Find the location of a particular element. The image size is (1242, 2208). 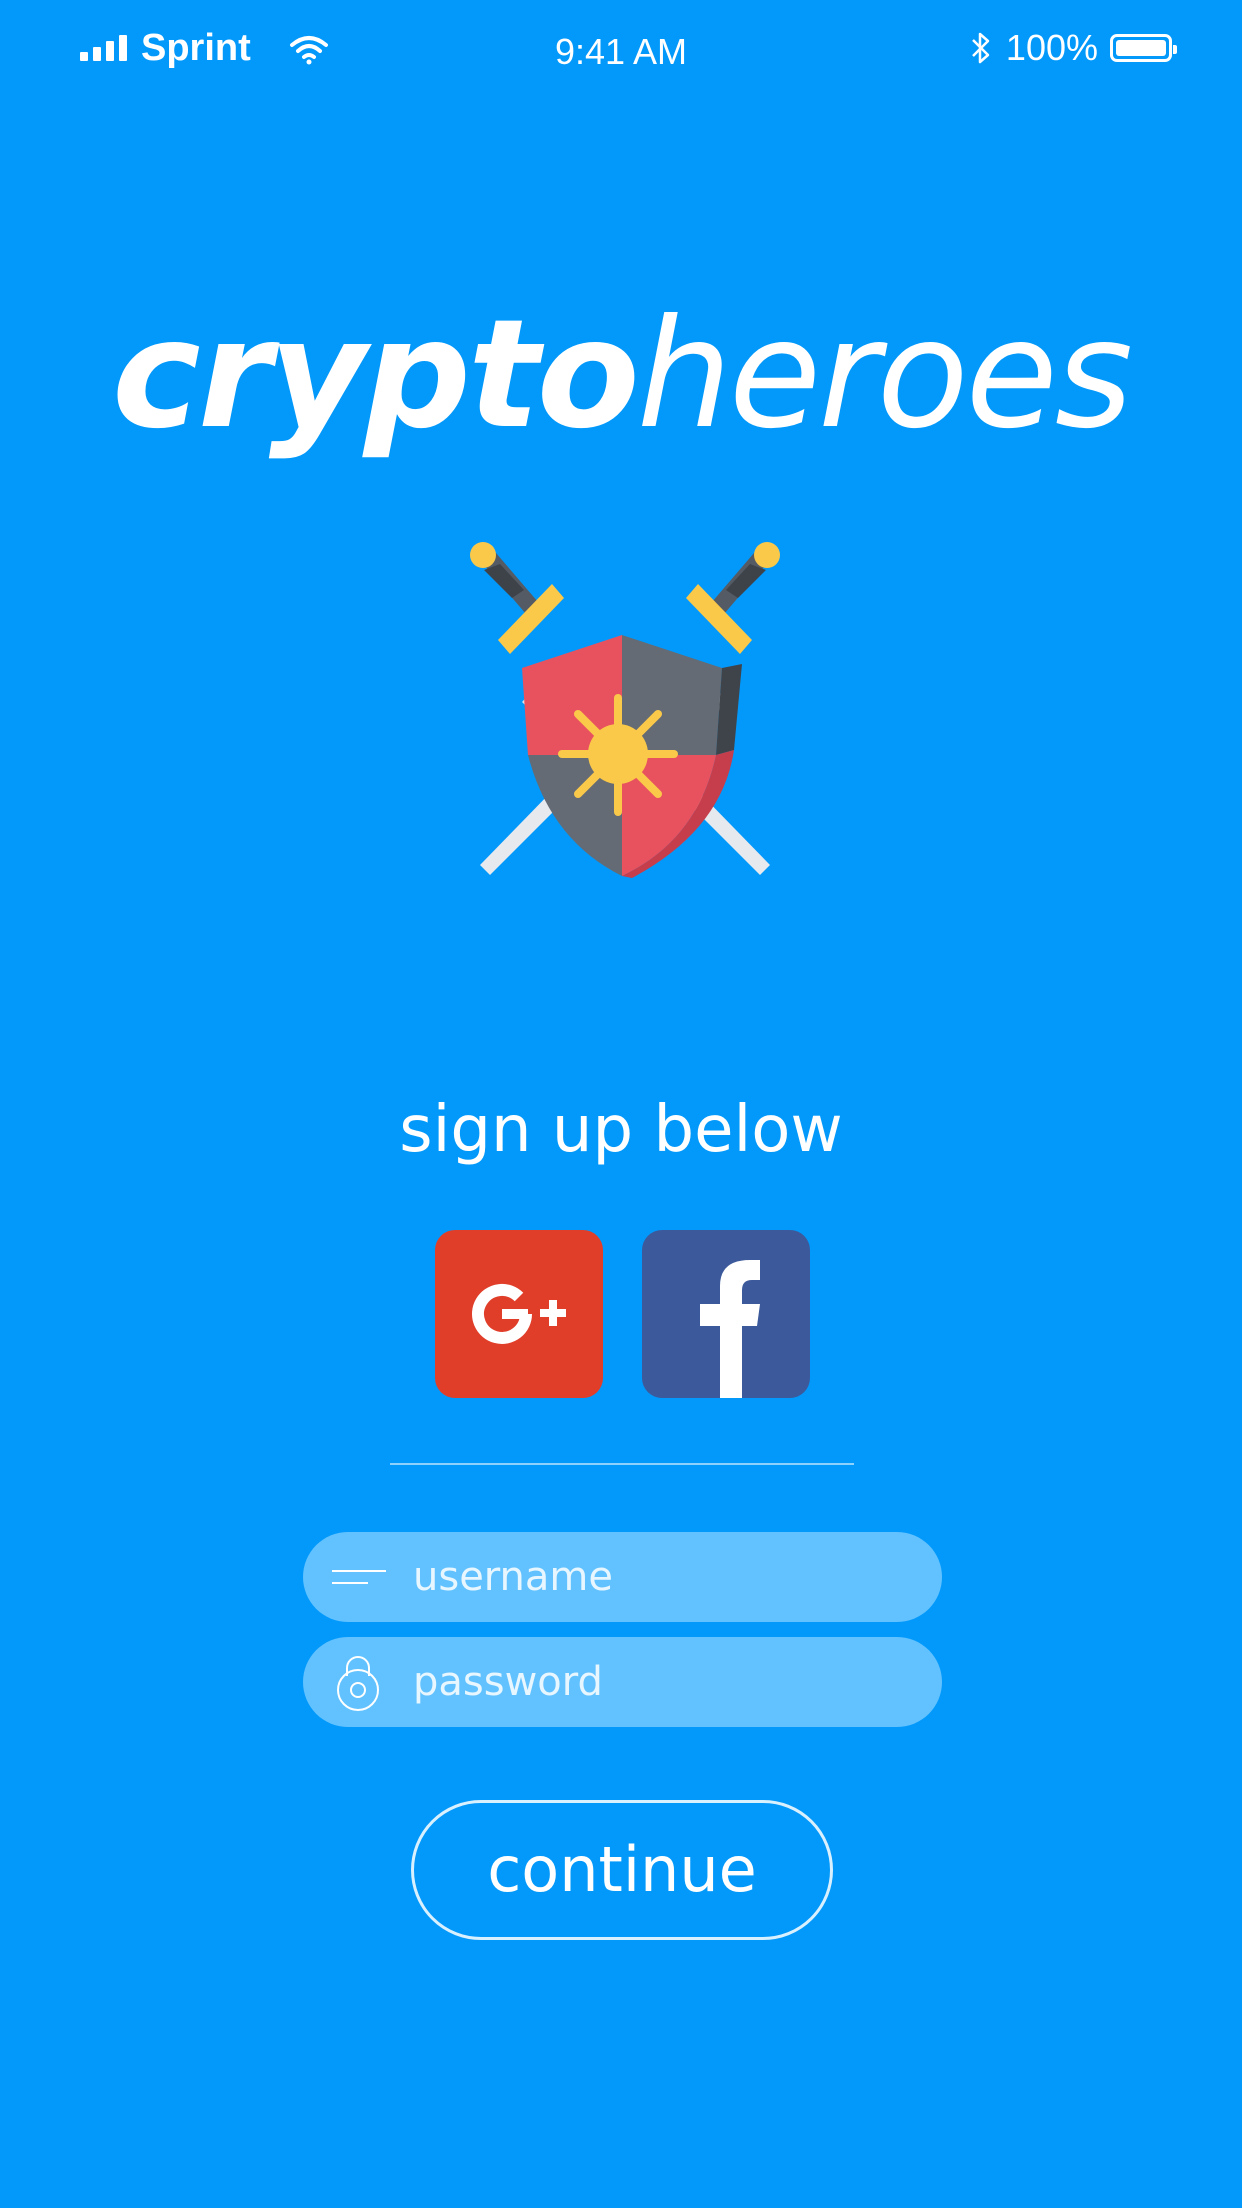

password-input is located at coordinates (677, 1682).